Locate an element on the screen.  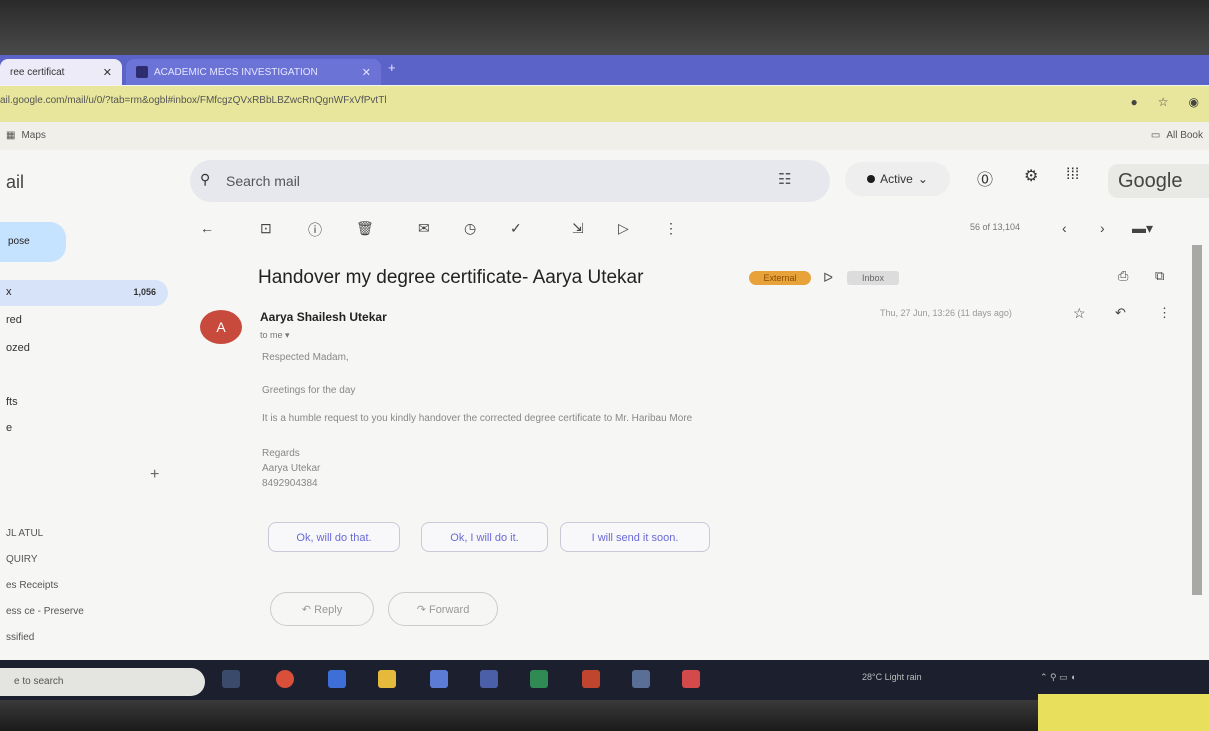
snooze-icon: ◷ is located at coordinates (470, 228).